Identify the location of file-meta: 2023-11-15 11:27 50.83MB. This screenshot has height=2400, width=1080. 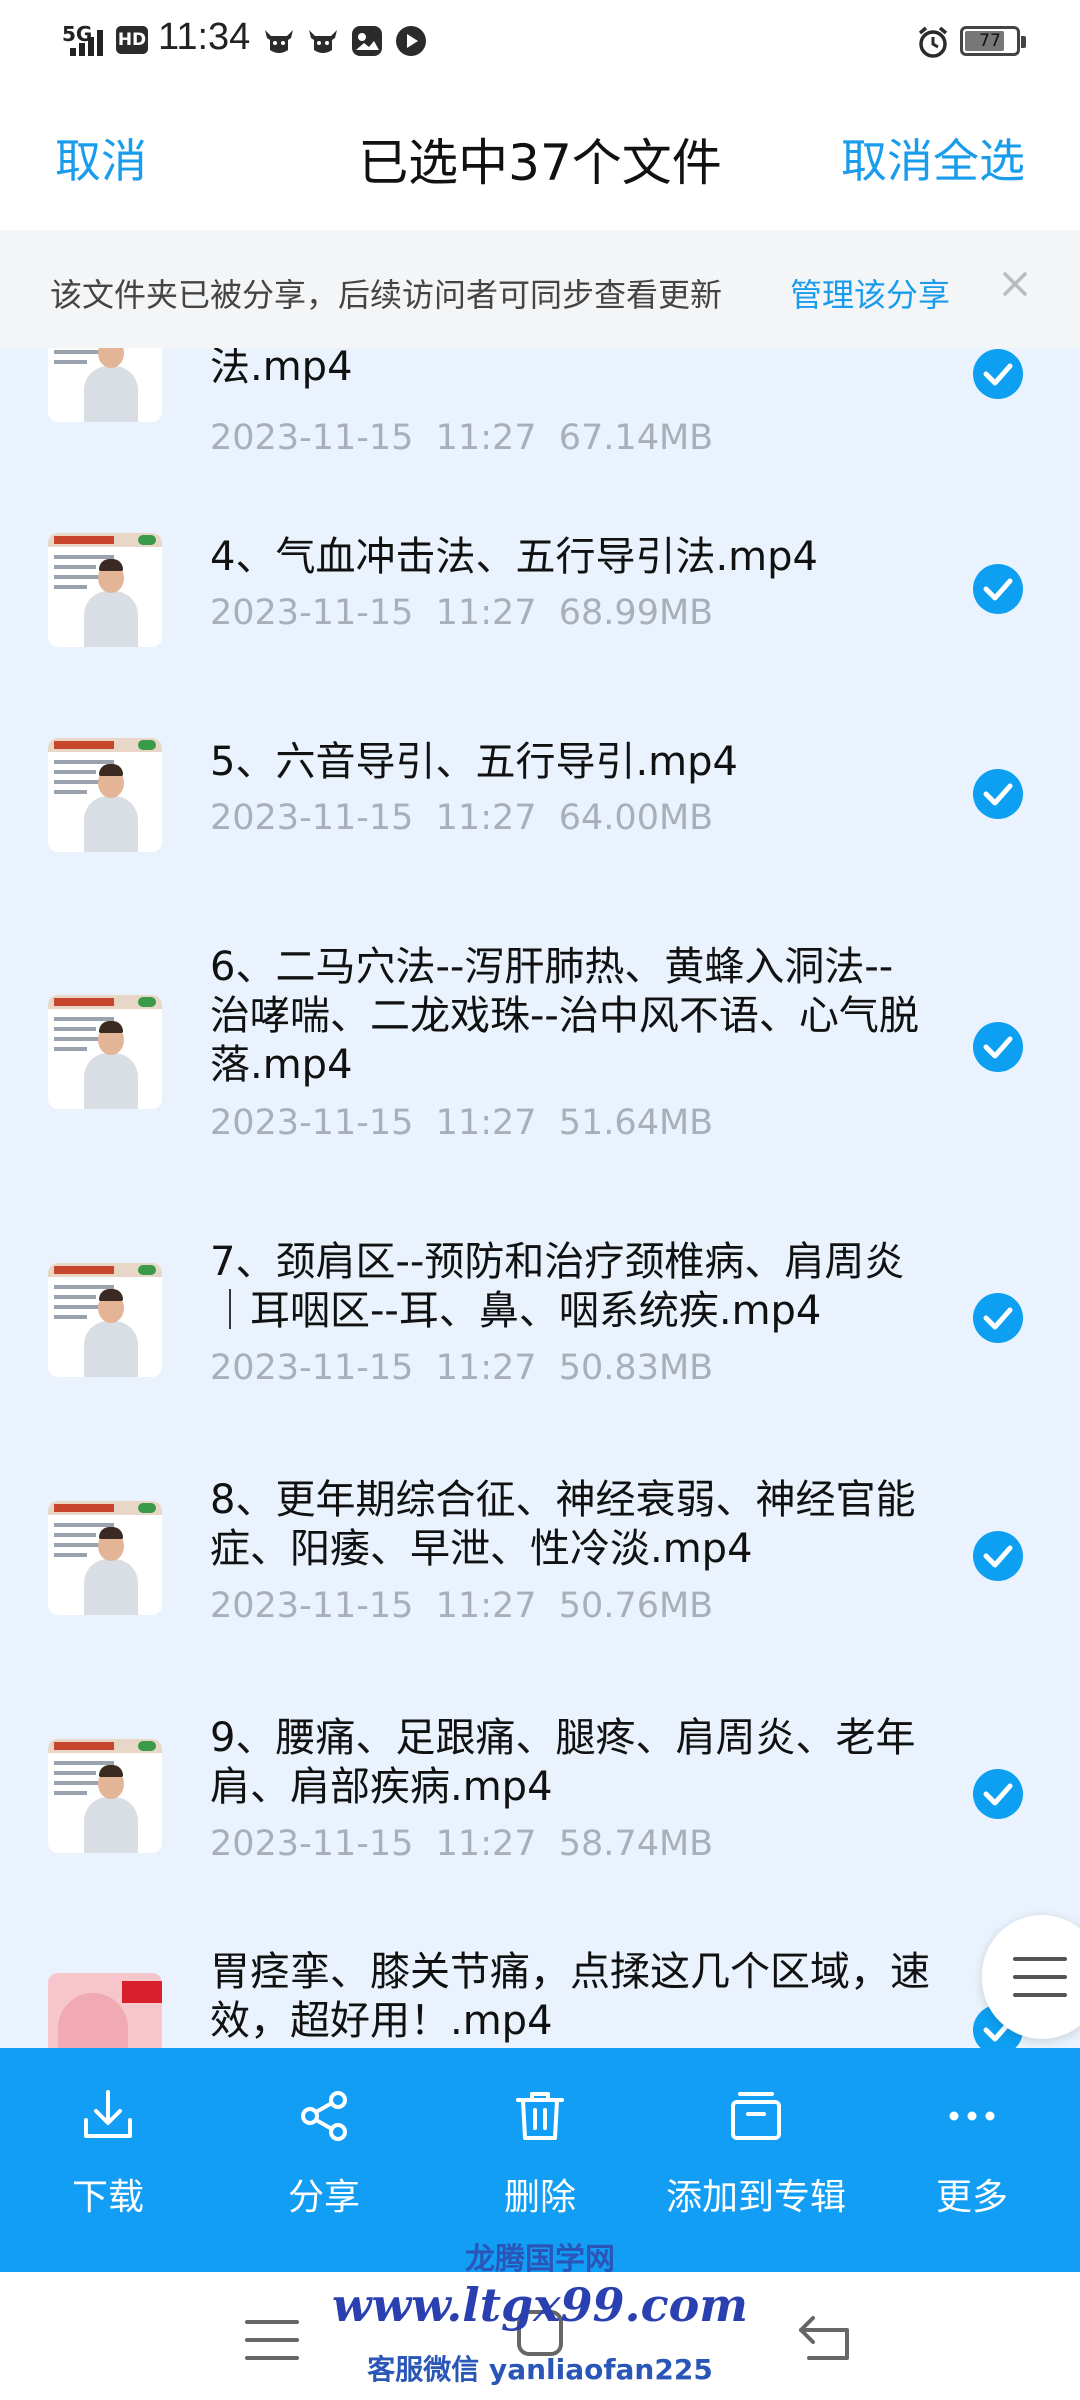
(462, 1368).